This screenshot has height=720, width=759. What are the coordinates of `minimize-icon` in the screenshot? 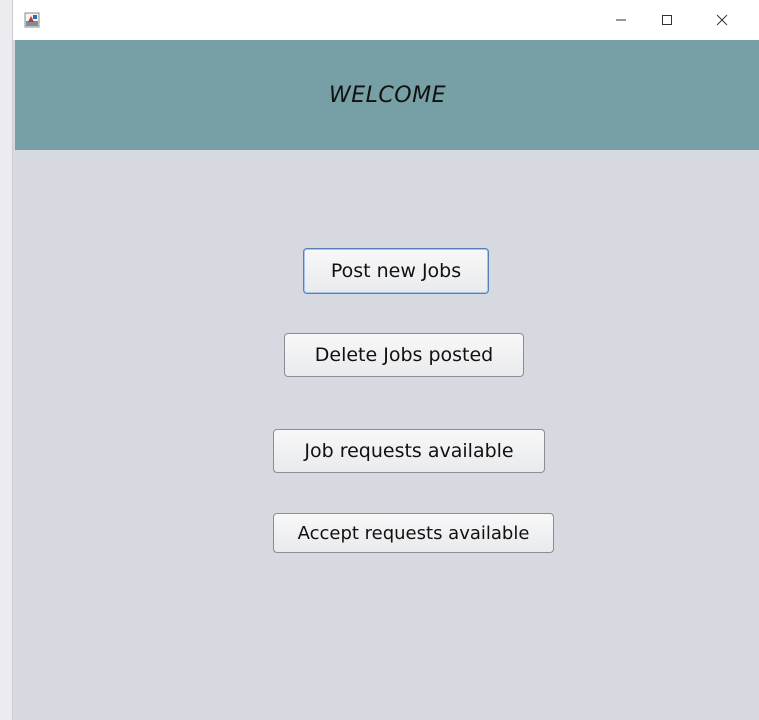 It's located at (621, 20).